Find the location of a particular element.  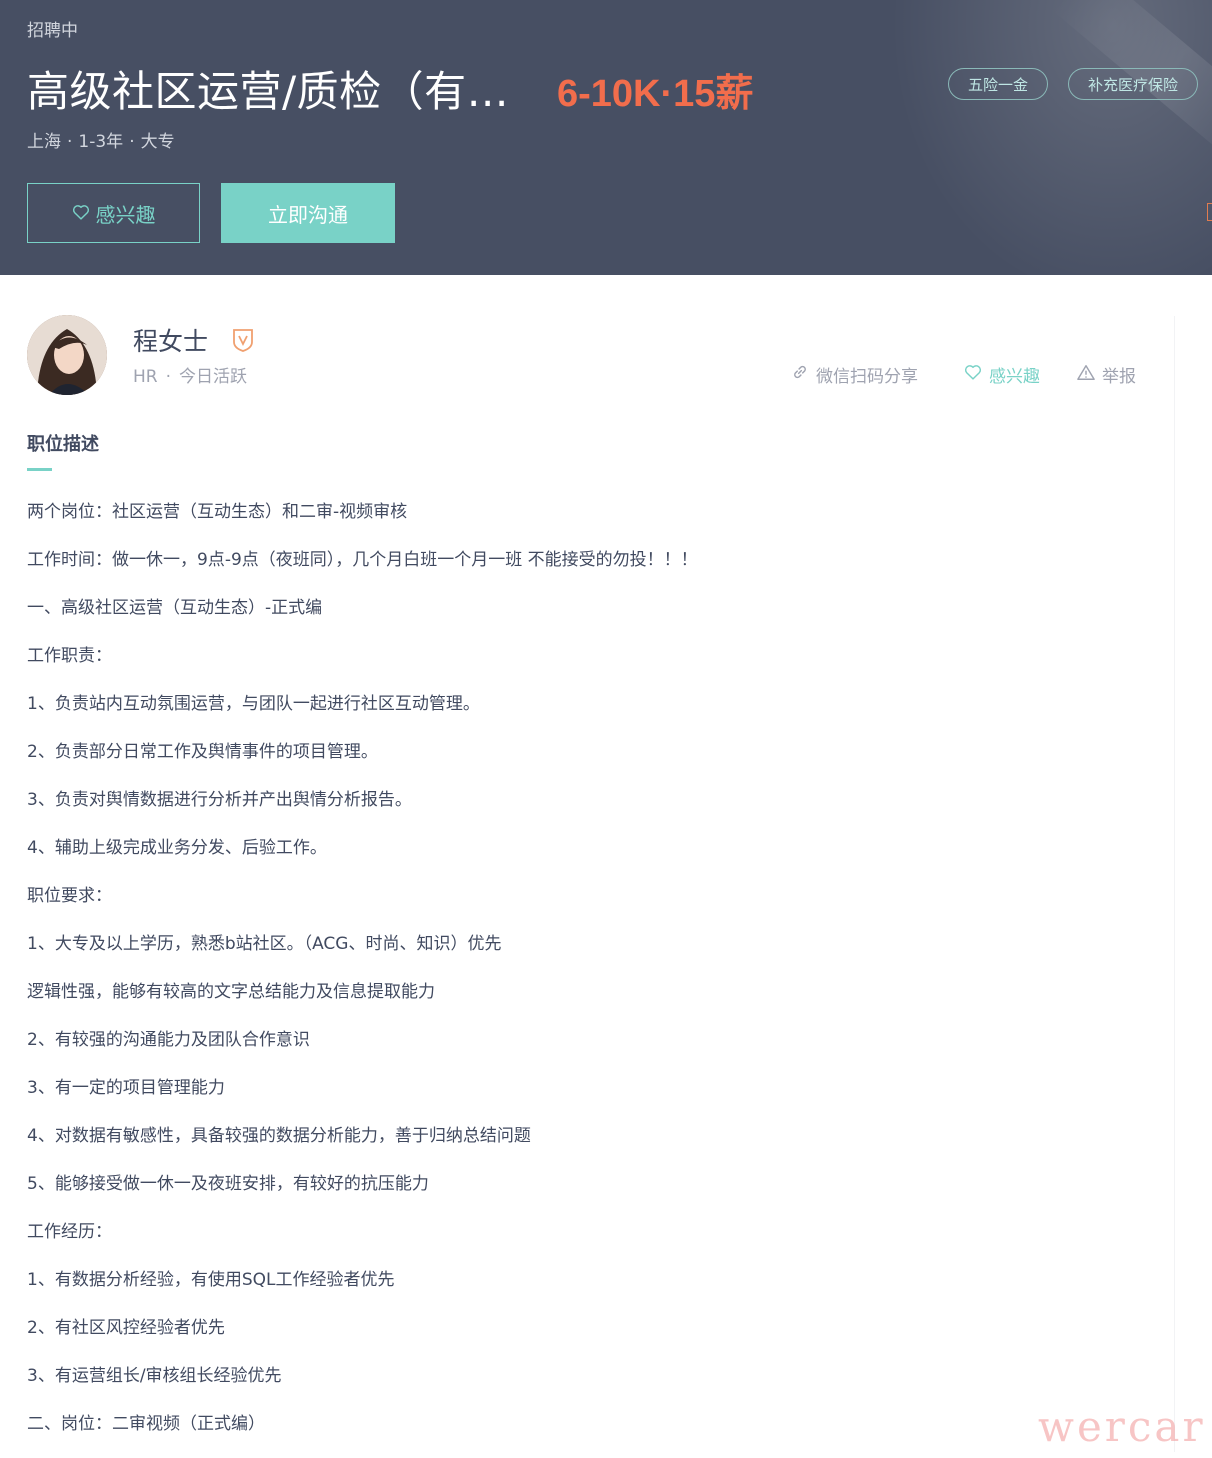

watermark: wercar is located at coordinates (1122, 1426).